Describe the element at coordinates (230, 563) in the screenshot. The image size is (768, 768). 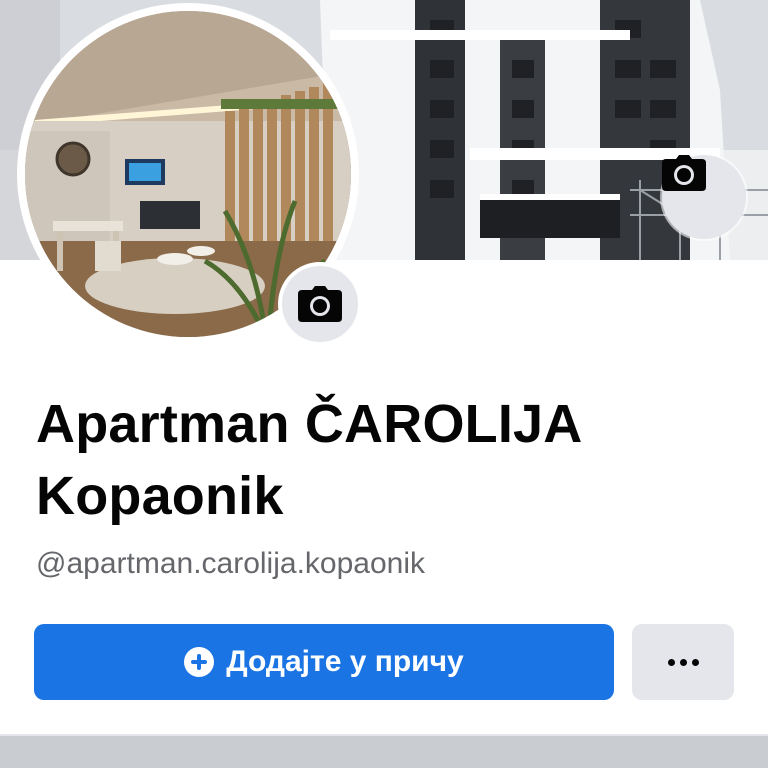
I see `page-username: @apartman.carolija.kopaonik` at that location.